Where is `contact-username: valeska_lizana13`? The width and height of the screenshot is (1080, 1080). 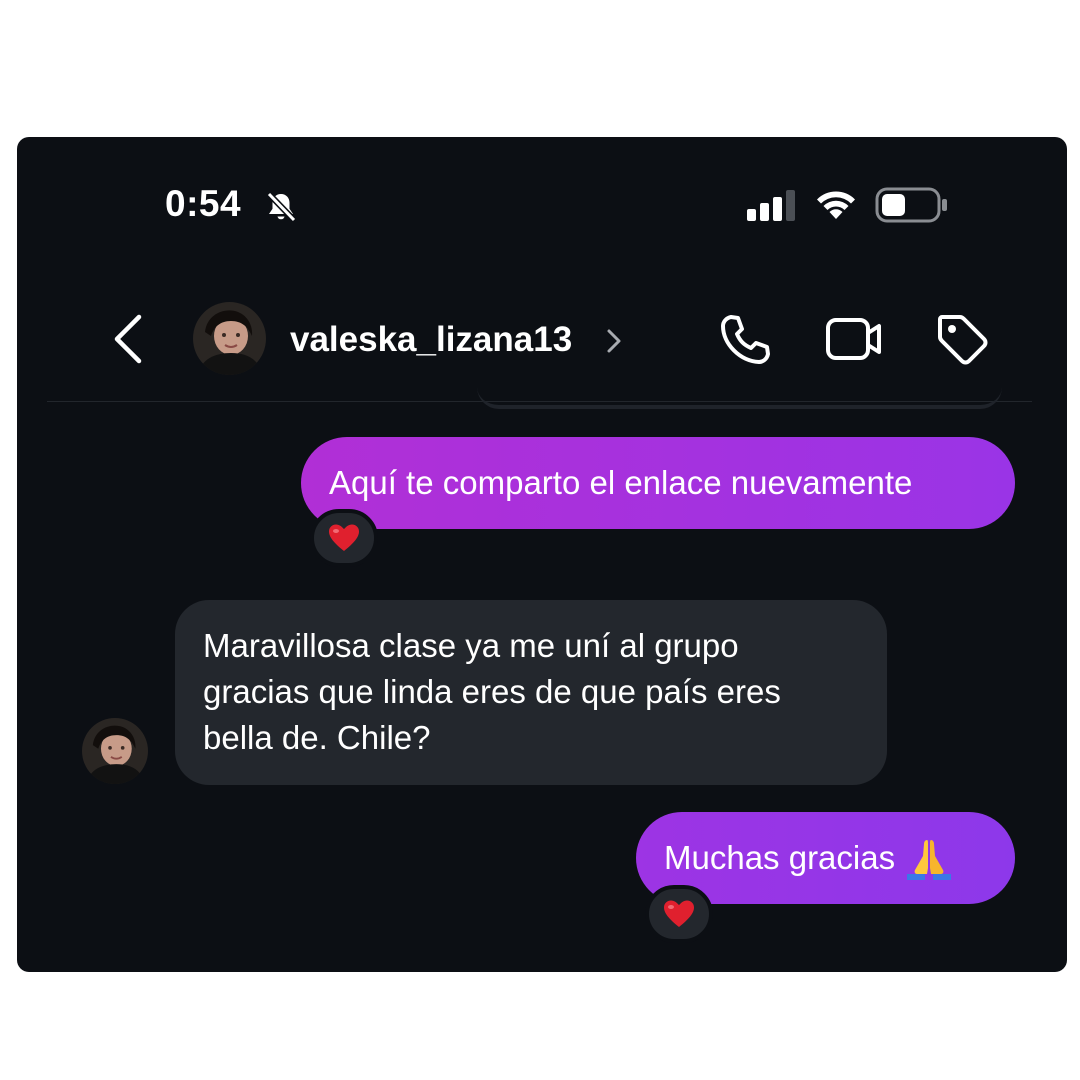
contact-username: valeska_lizana13 is located at coordinates (431, 340).